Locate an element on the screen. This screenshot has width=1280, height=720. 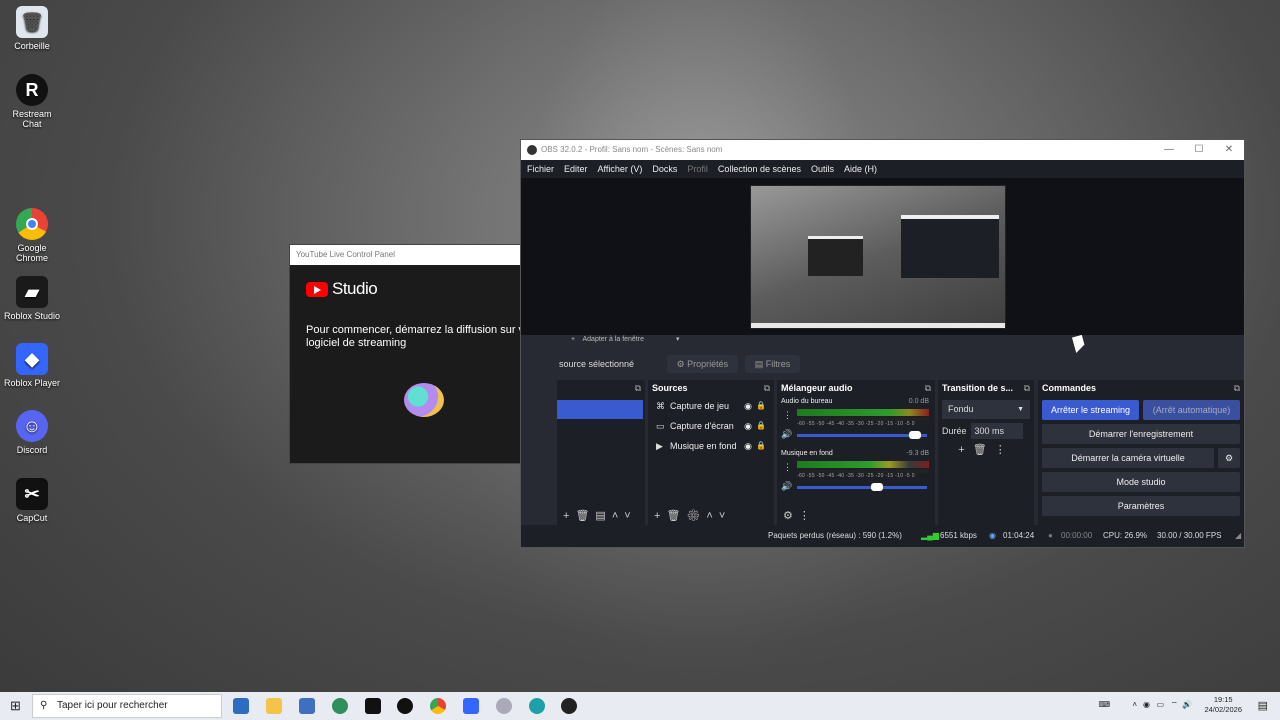
wifi-icon: ⌔ is located at coordinates (1174, 705).